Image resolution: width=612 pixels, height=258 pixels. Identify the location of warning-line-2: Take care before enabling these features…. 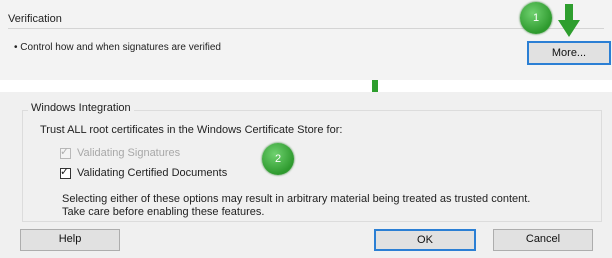
(163, 212).